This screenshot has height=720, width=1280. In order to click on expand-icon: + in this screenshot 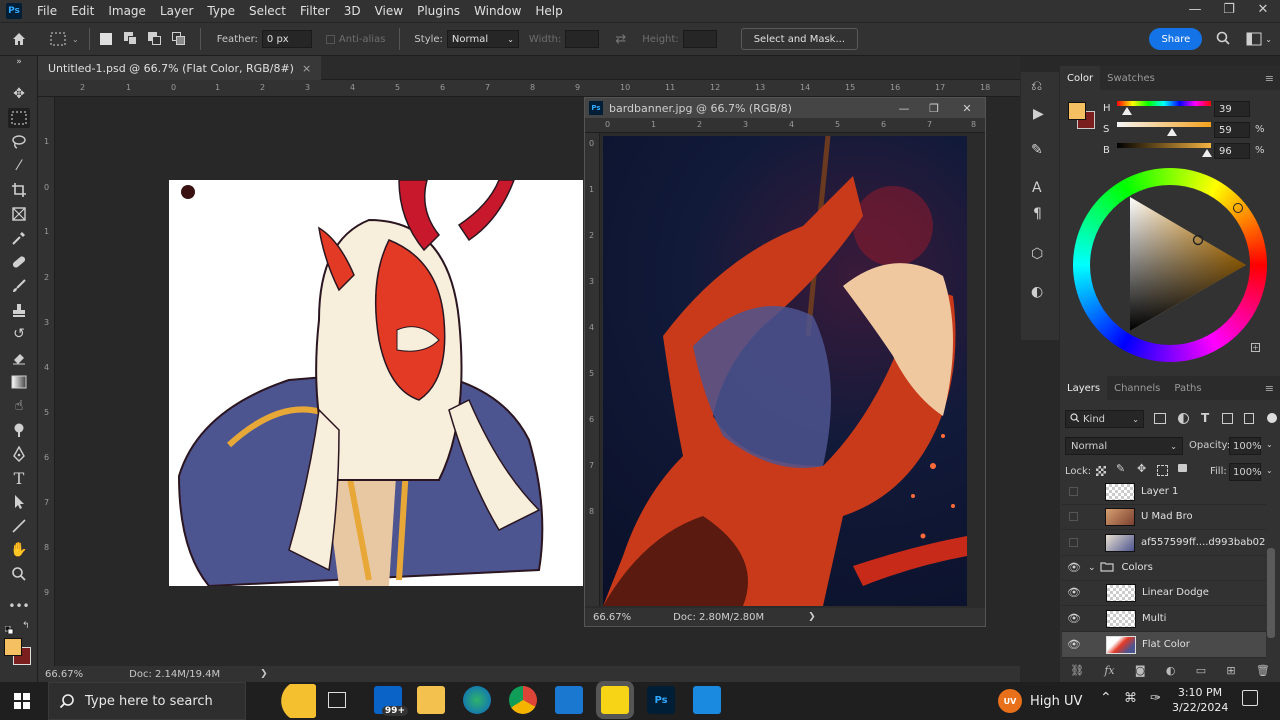, I will do `click(1255, 347)`.